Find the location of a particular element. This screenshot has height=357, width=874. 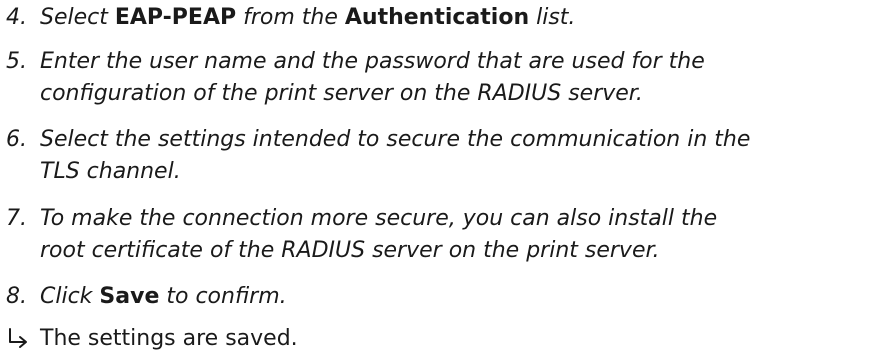

ui-term-save: Save is located at coordinates (129, 296).